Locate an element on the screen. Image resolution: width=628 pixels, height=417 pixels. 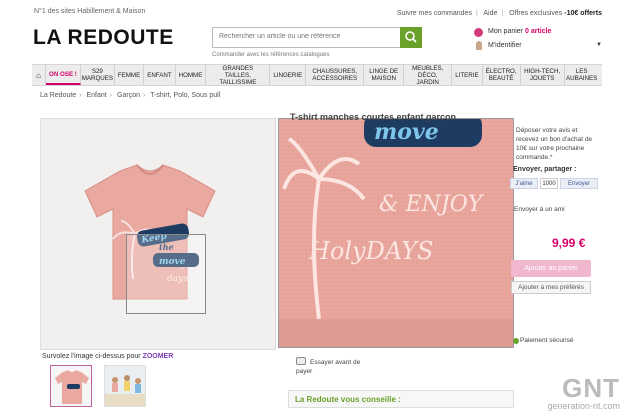
nav-item-homme: HOMME is located at coordinates (191, 75).